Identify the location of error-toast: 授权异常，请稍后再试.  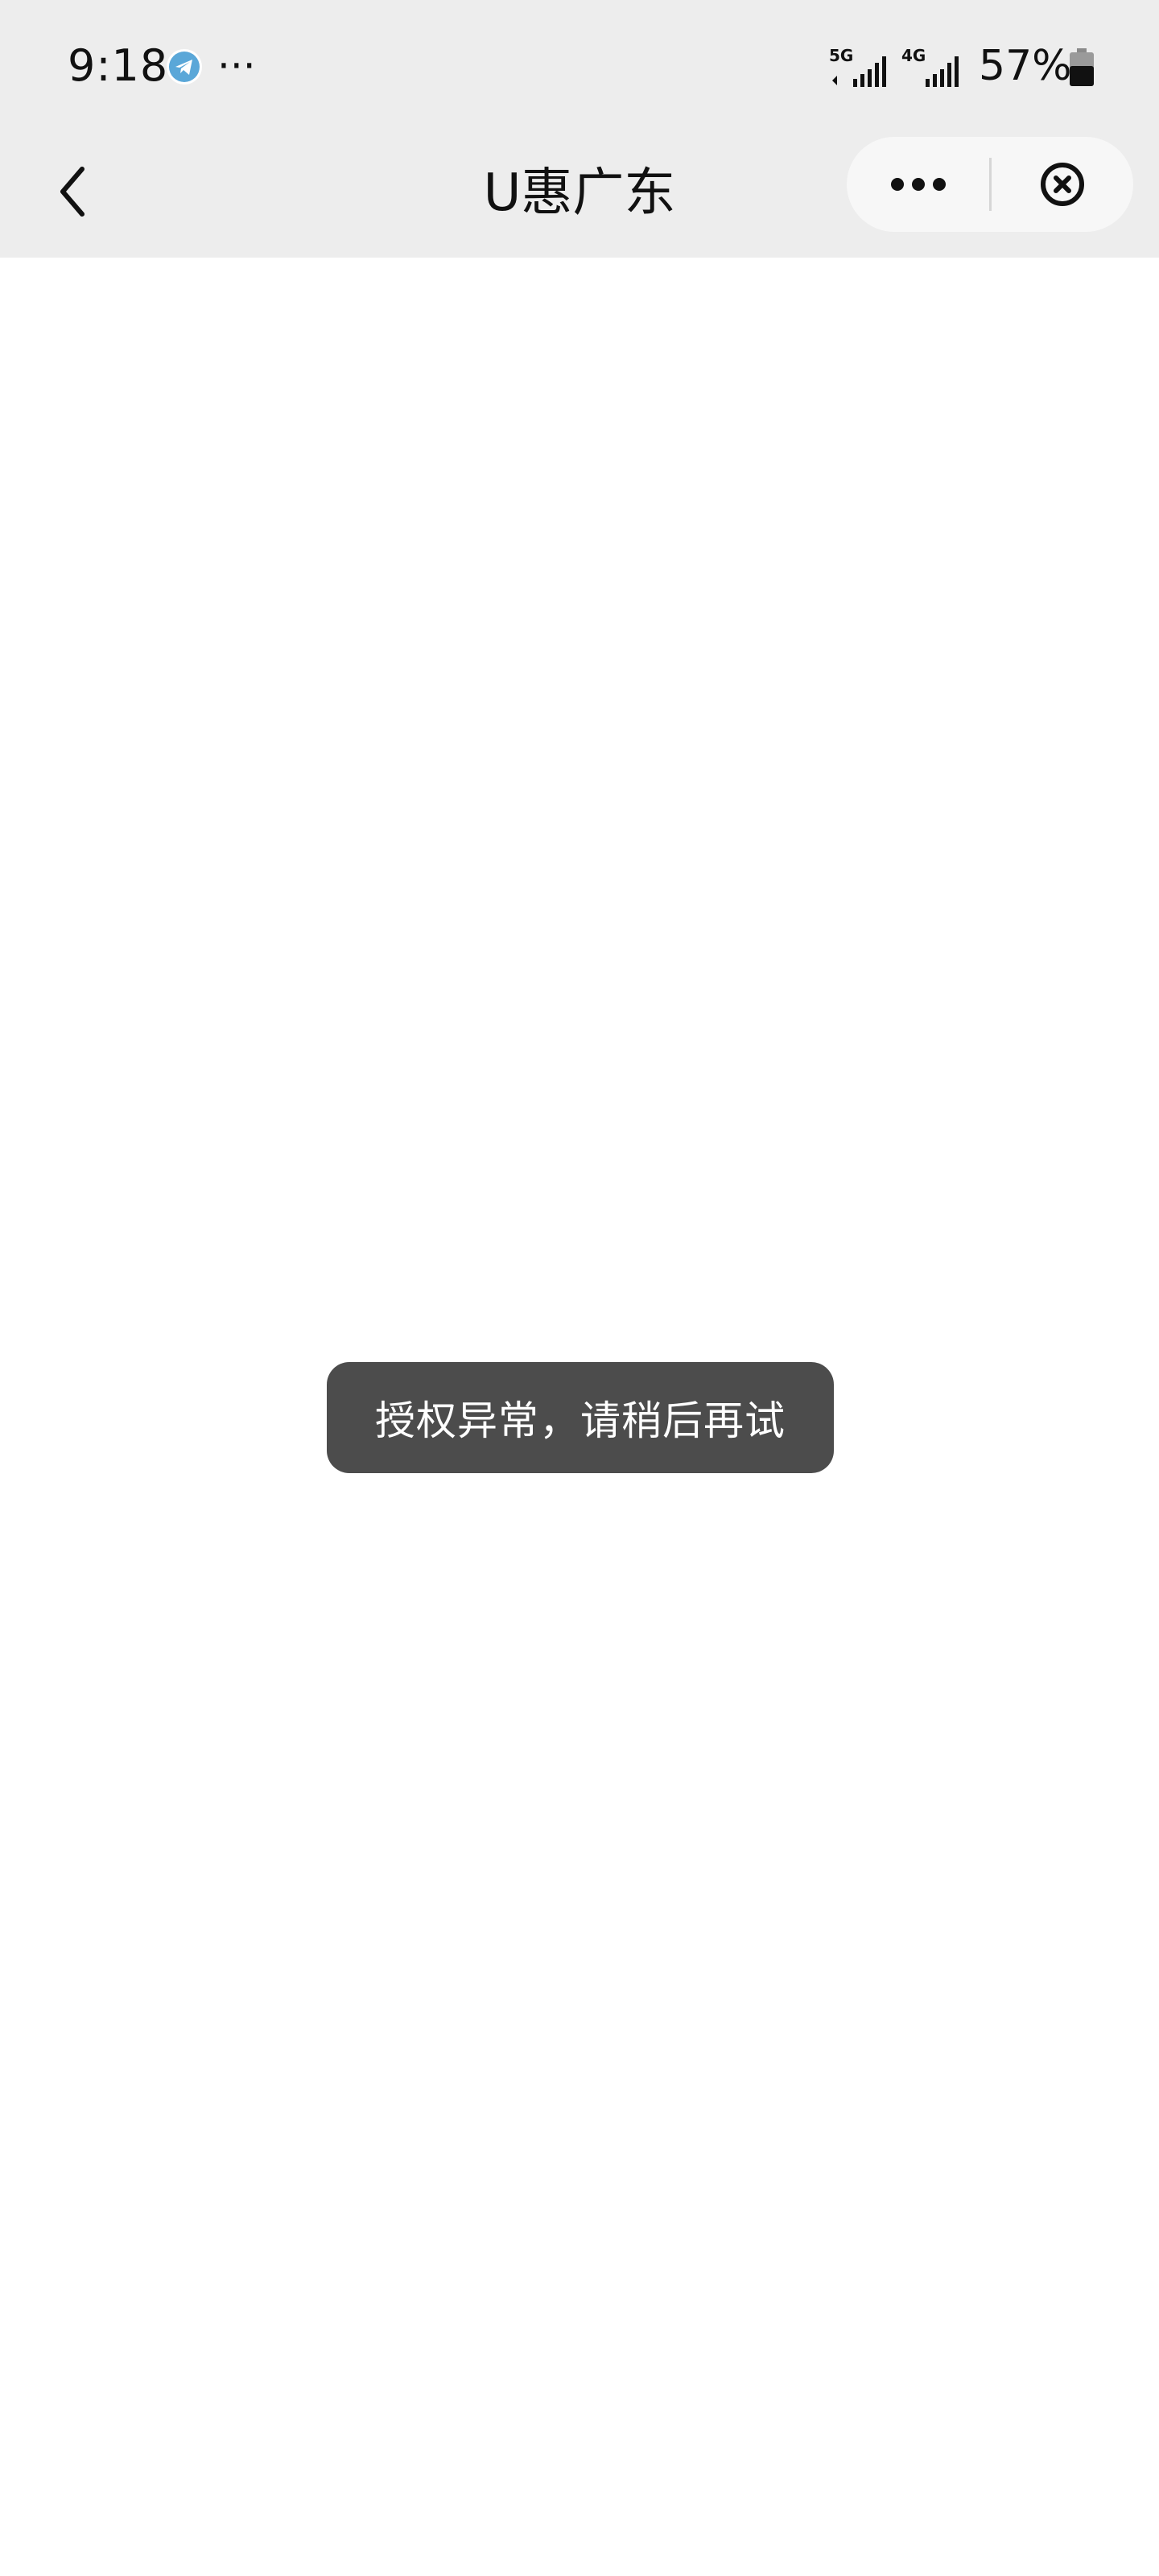
(580, 1417).